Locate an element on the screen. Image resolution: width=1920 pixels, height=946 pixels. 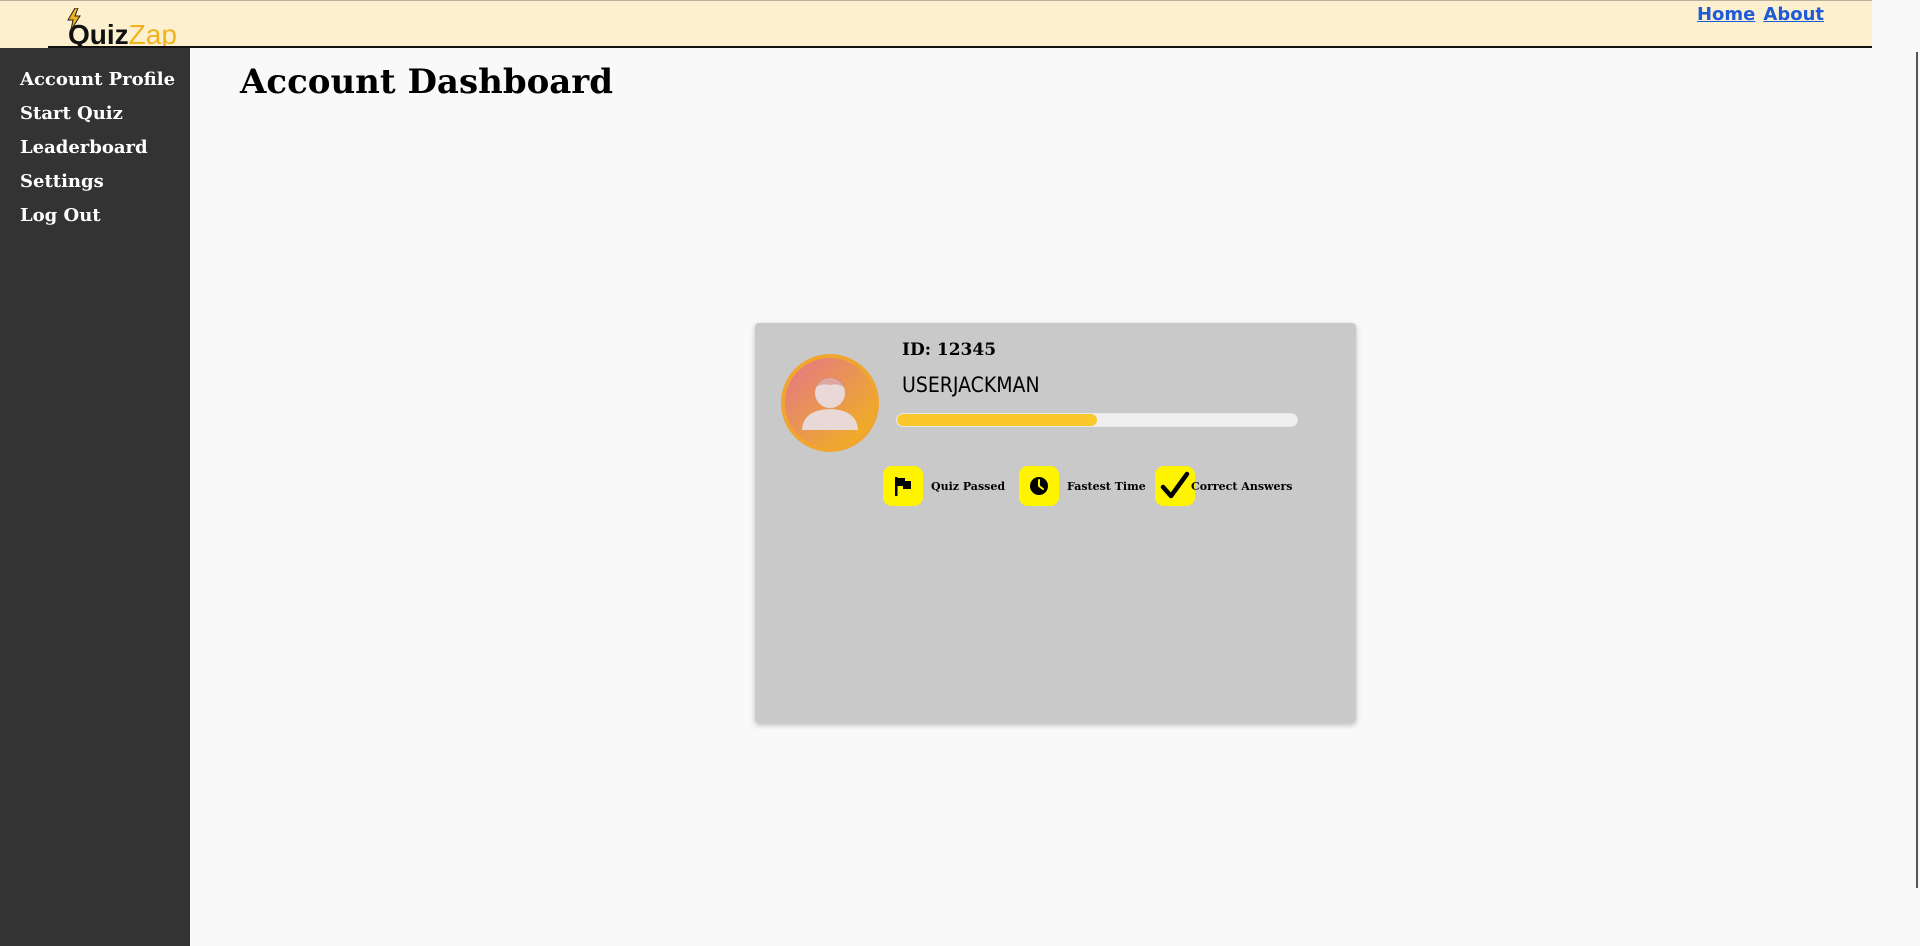
header-divider is located at coordinates (960, 47).